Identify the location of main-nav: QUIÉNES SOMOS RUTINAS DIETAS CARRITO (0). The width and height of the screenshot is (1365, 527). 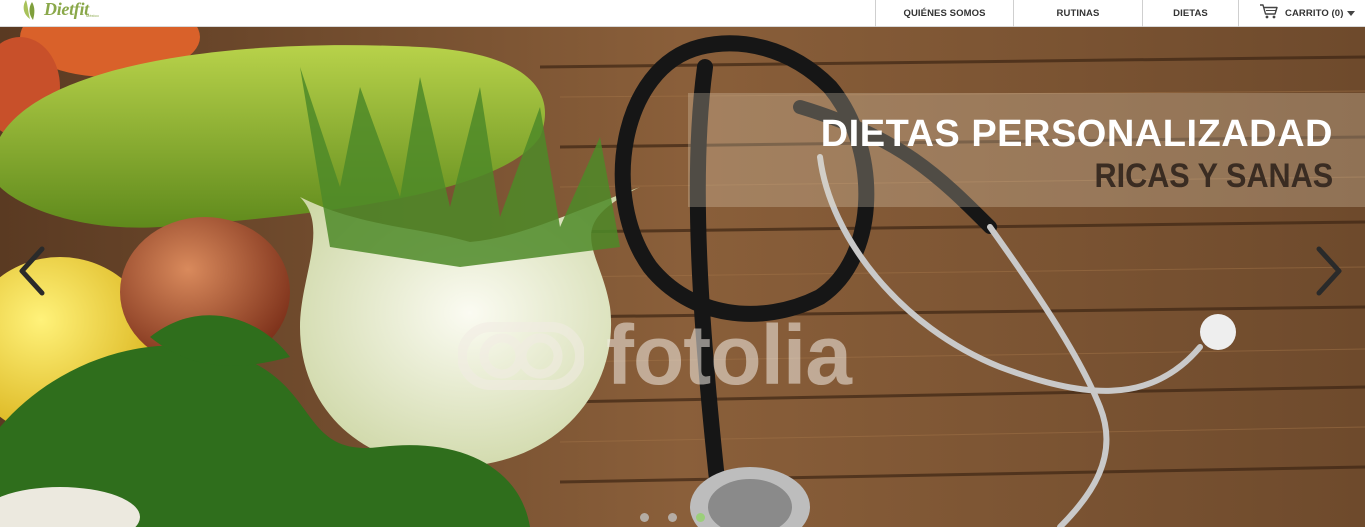
(1120, 13).